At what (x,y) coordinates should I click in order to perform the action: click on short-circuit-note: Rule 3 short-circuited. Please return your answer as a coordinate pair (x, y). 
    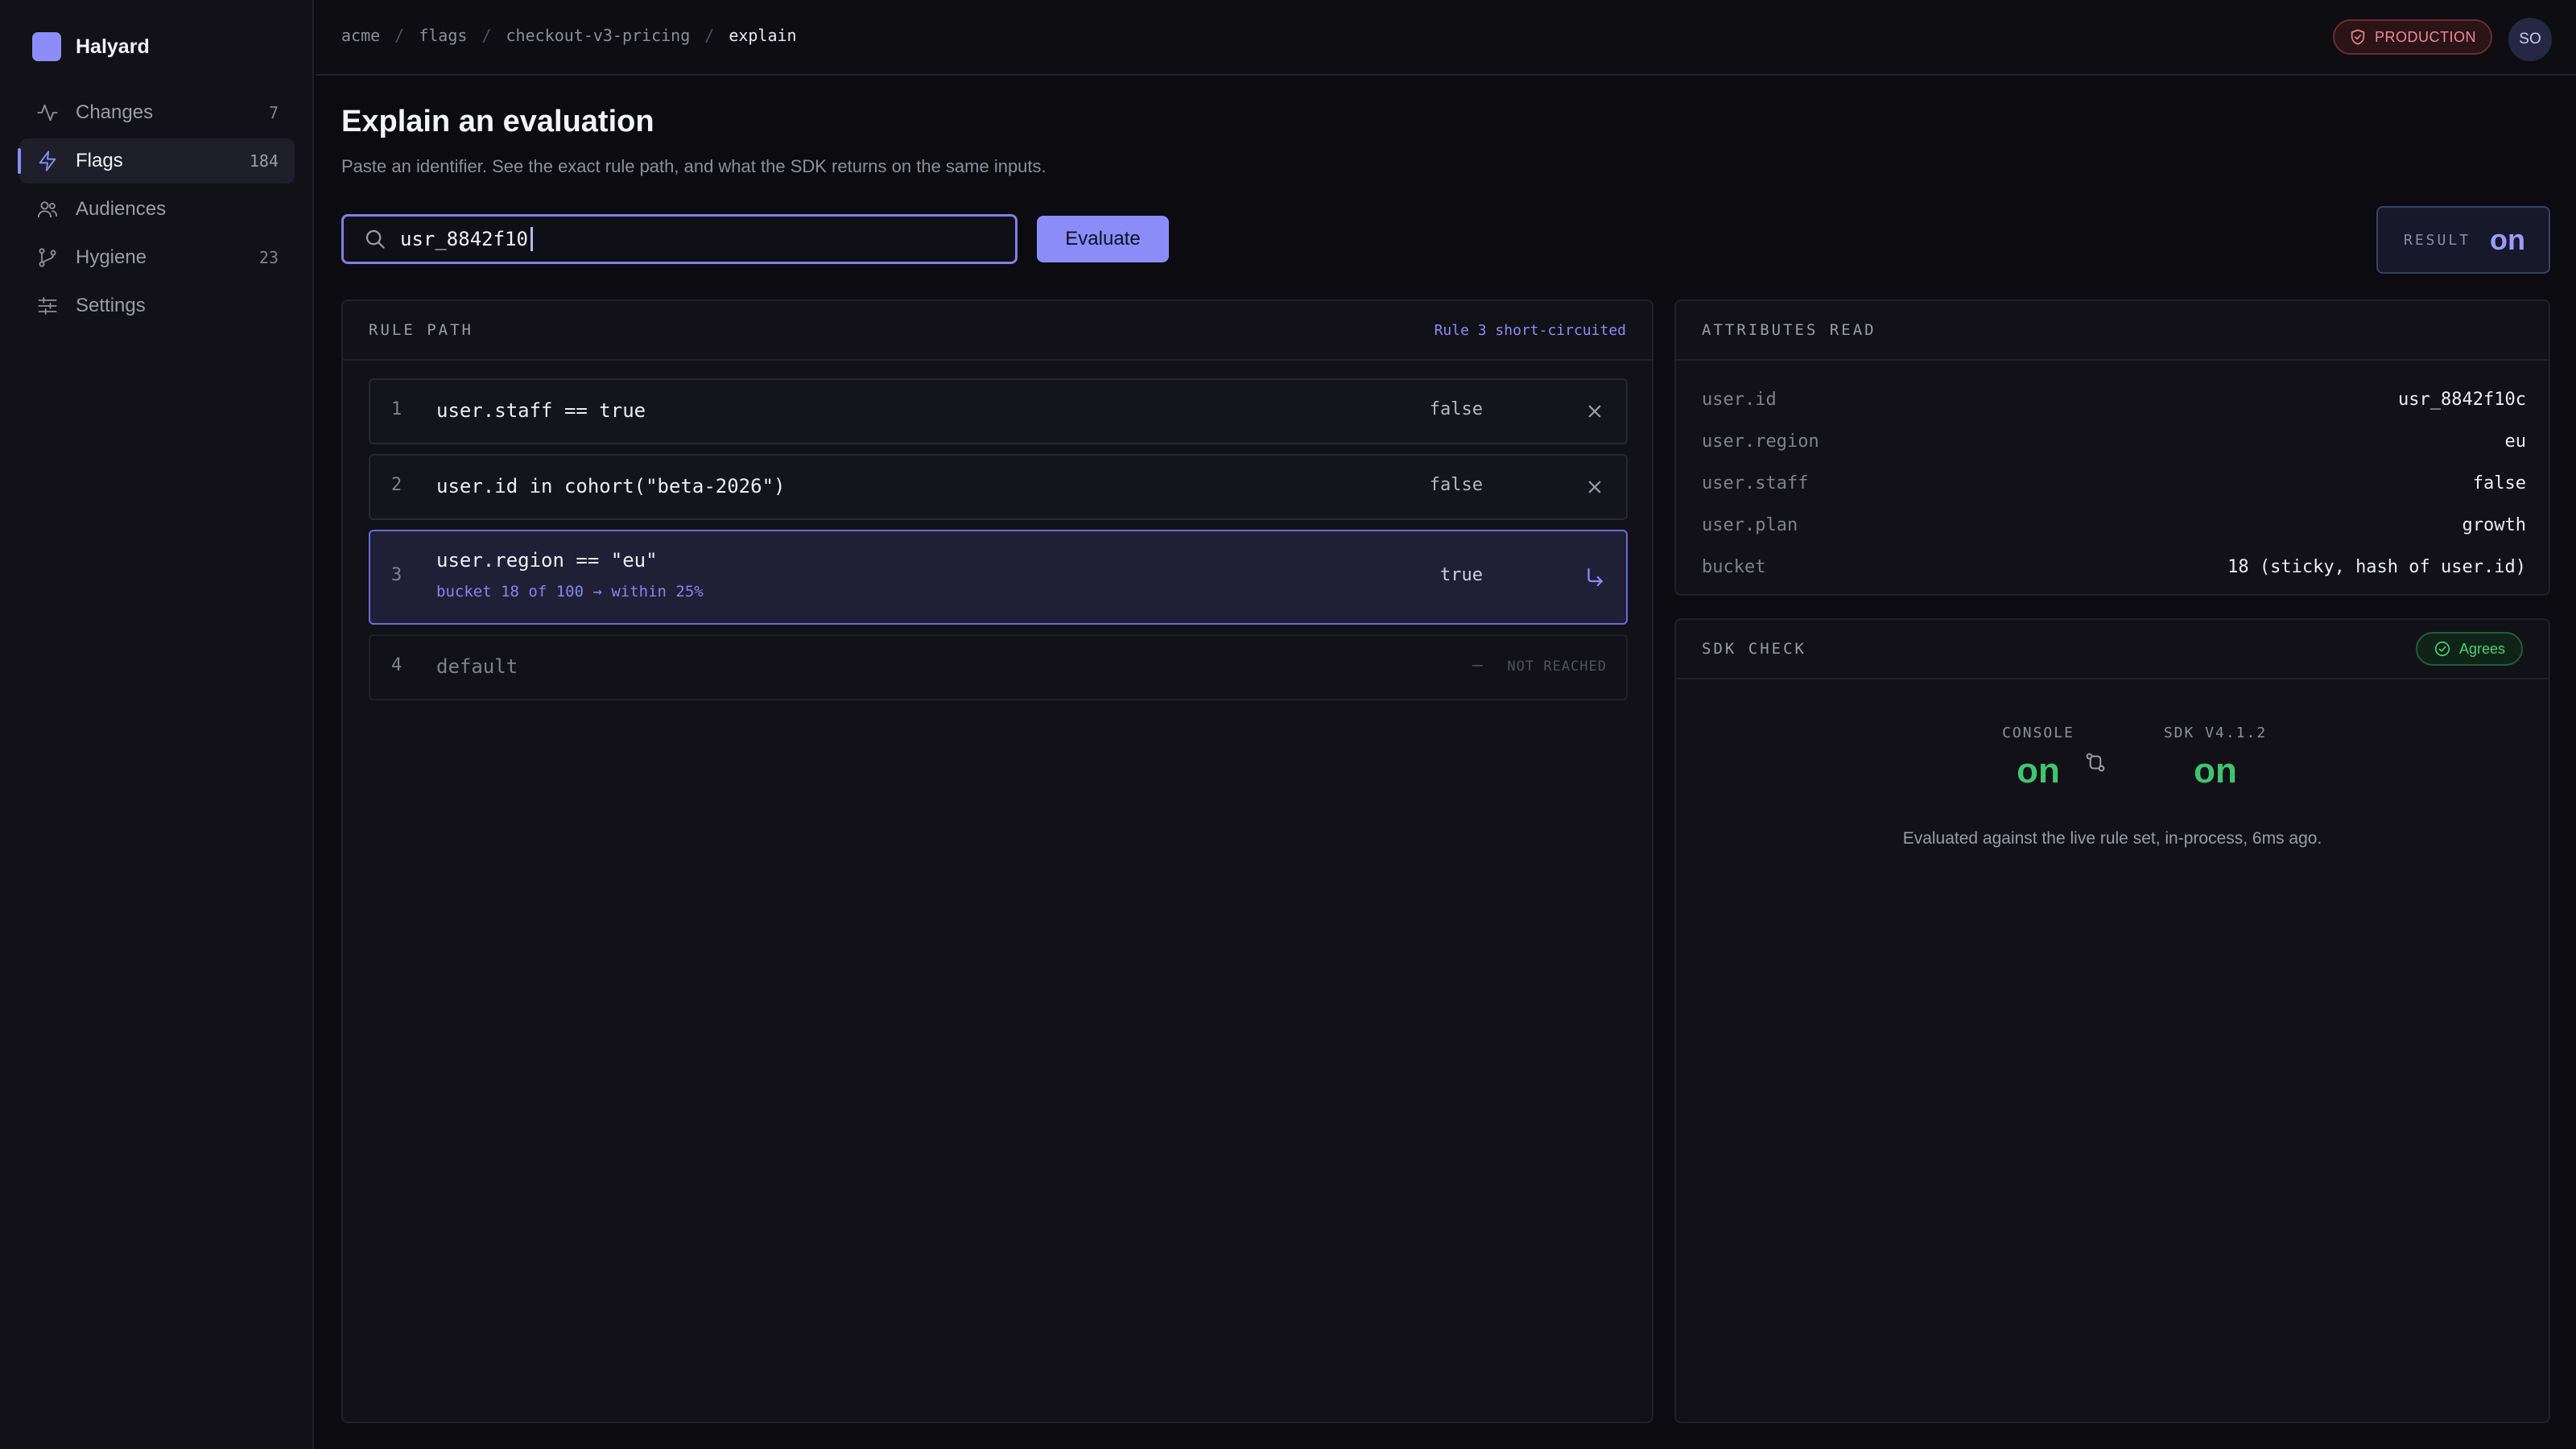
    Looking at the image, I should click on (1530, 330).